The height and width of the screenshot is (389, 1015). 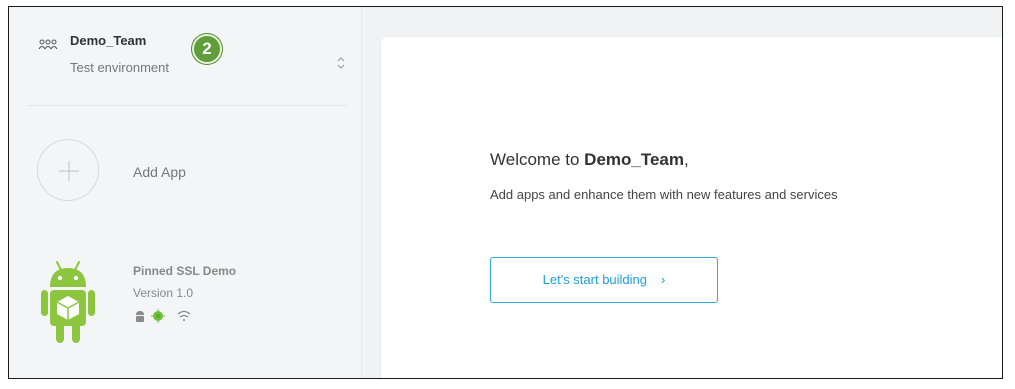 I want to click on android-robot-icon, so click(x=68, y=302).